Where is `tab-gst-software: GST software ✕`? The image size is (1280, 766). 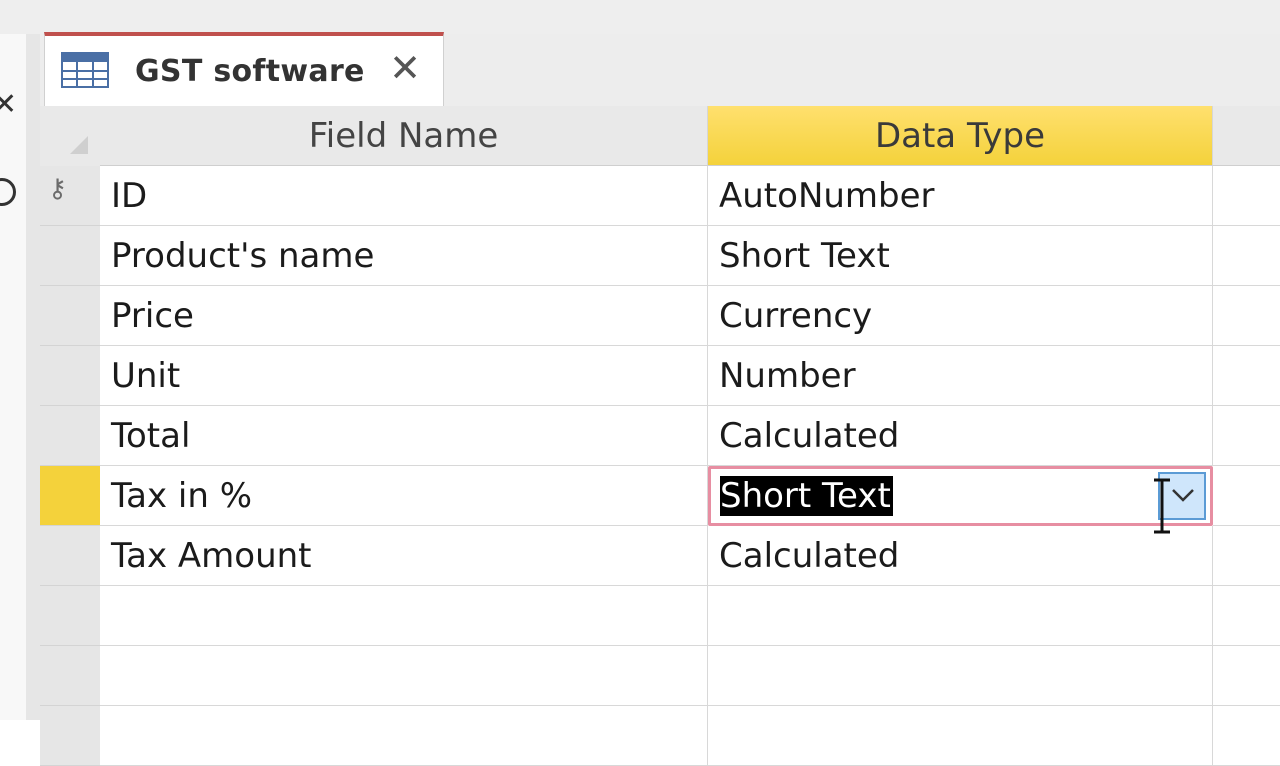 tab-gst-software: GST software ✕ is located at coordinates (244, 70).